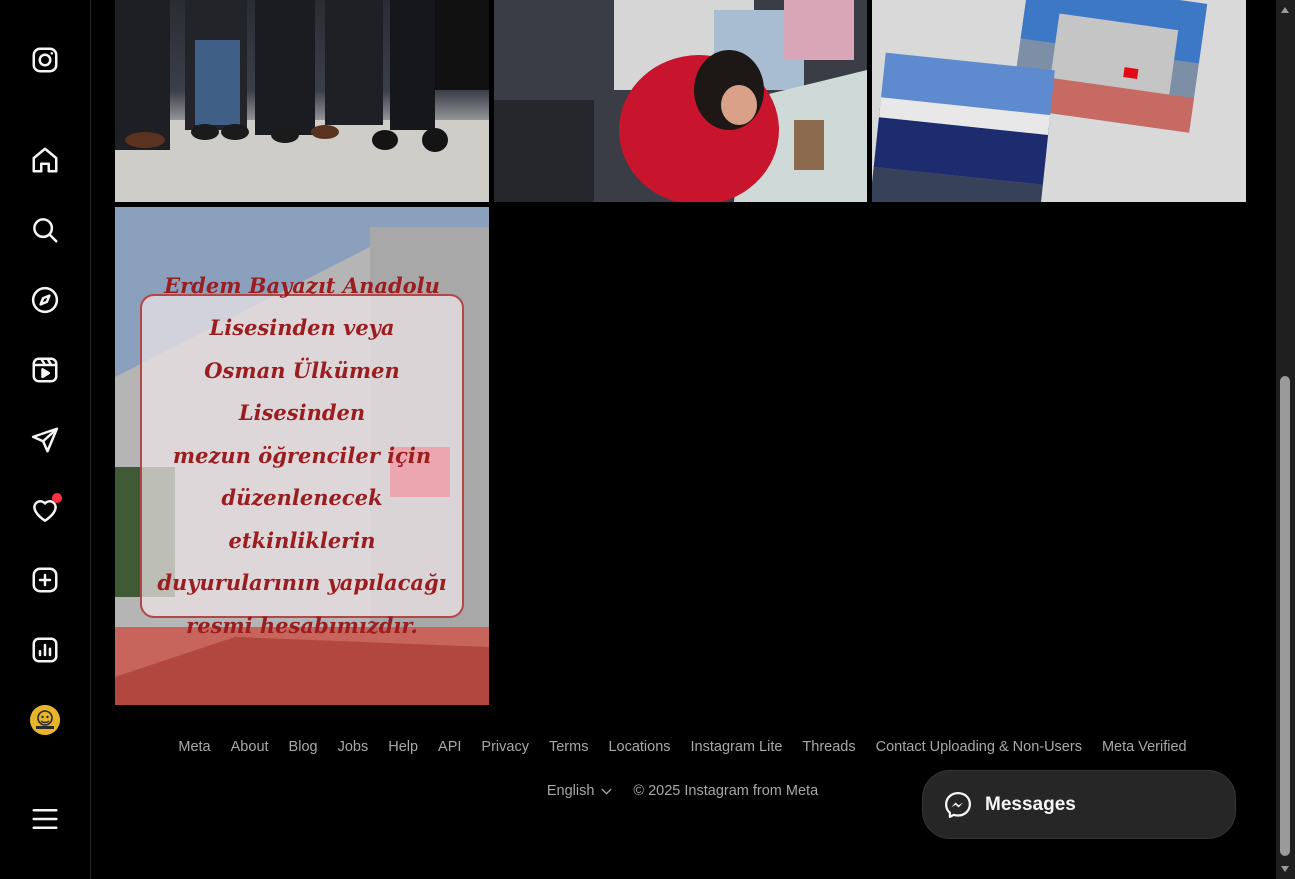  I want to click on footer-link-help: Help, so click(403, 747).